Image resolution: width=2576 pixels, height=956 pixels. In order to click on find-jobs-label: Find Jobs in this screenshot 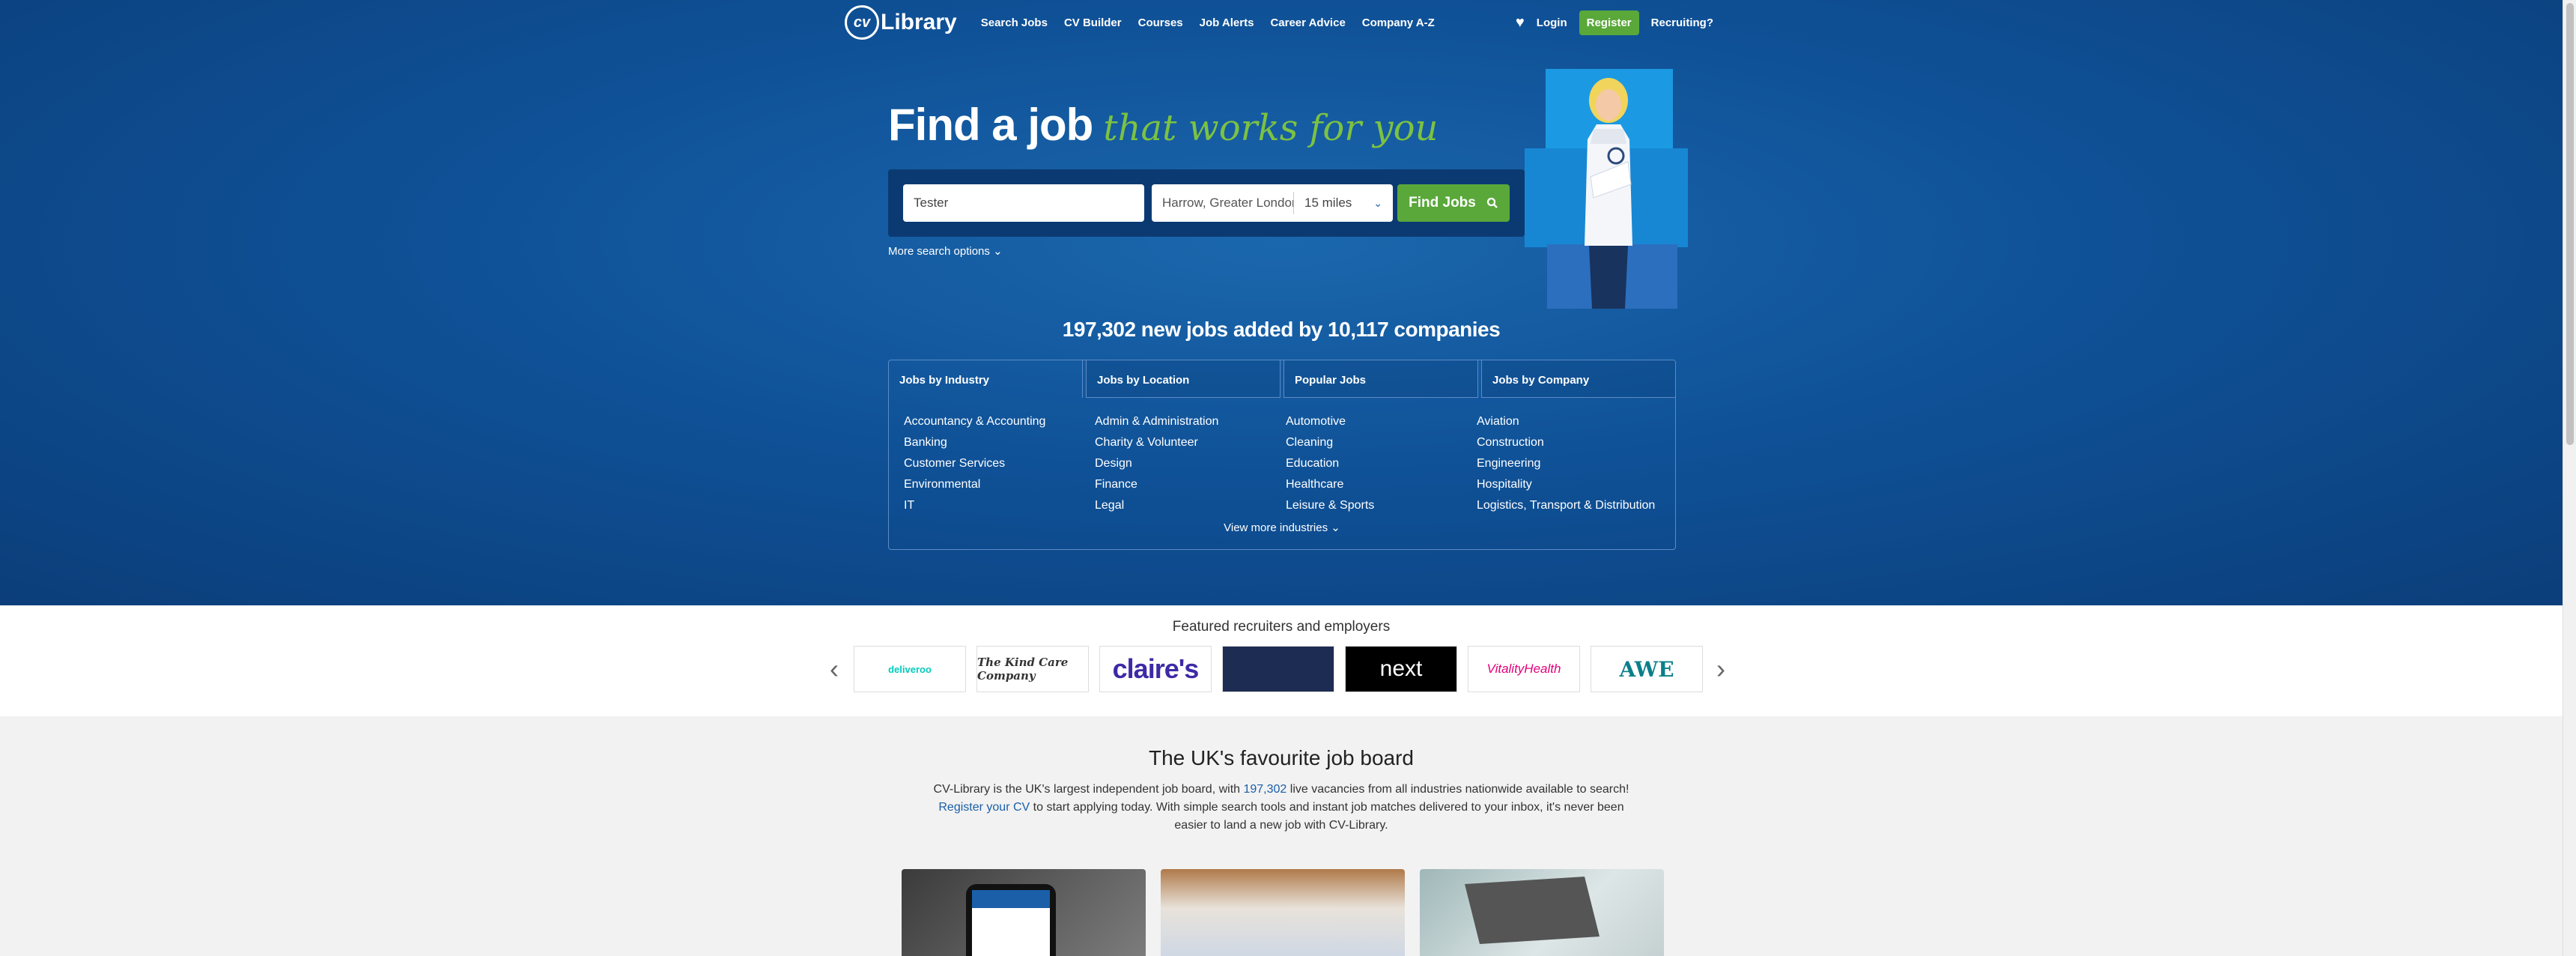, I will do `click(1442, 203)`.